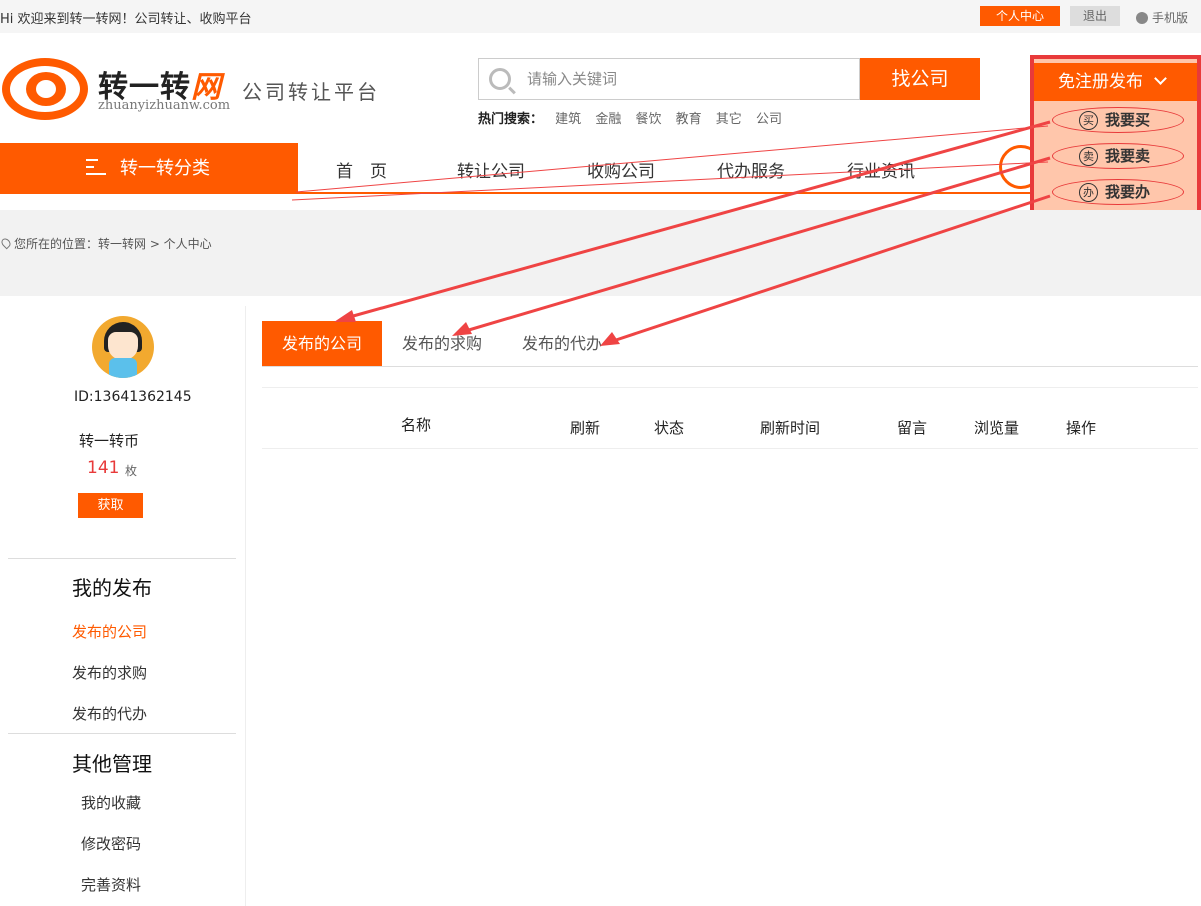 The height and width of the screenshot is (906, 1201). I want to click on nav-agency-service: 代办服务, so click(751, 169).